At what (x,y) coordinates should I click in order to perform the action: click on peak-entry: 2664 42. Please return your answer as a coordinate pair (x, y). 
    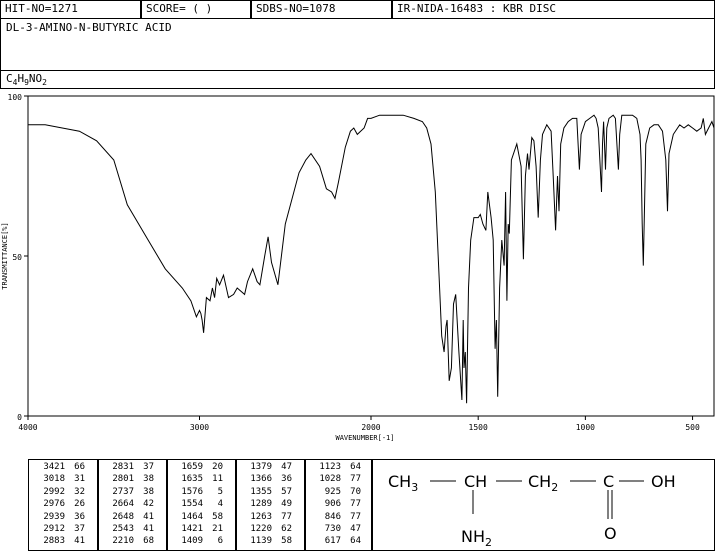
    Looking at the image, I should click on (134, 504).